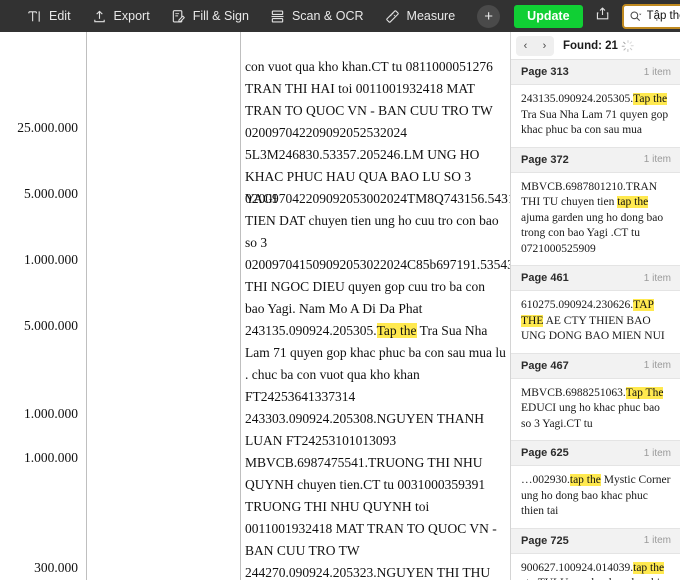 This screenshot has width=680, height=580. Describe the element at coordinates (277, 16) in the screenshot. I see `scanner-icon` at that location.